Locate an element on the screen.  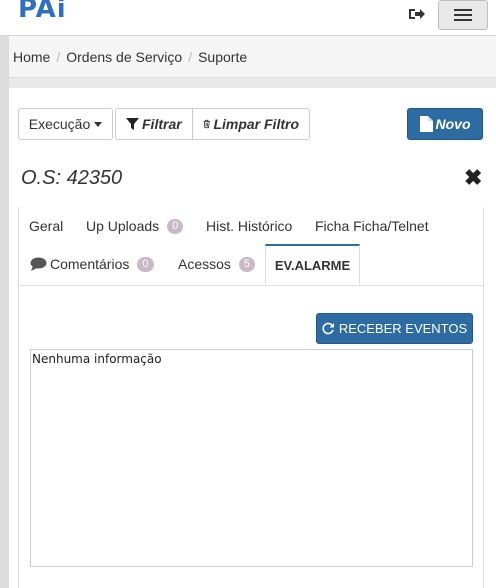
tab-acessos: Acessos 5 is located at coordinates (217, 264).